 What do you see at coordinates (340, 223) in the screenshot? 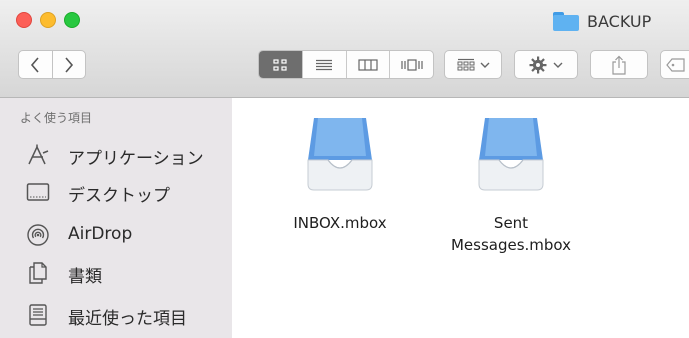
I see `file-name: INBOX.mbox` at bounding box center [340, 223].